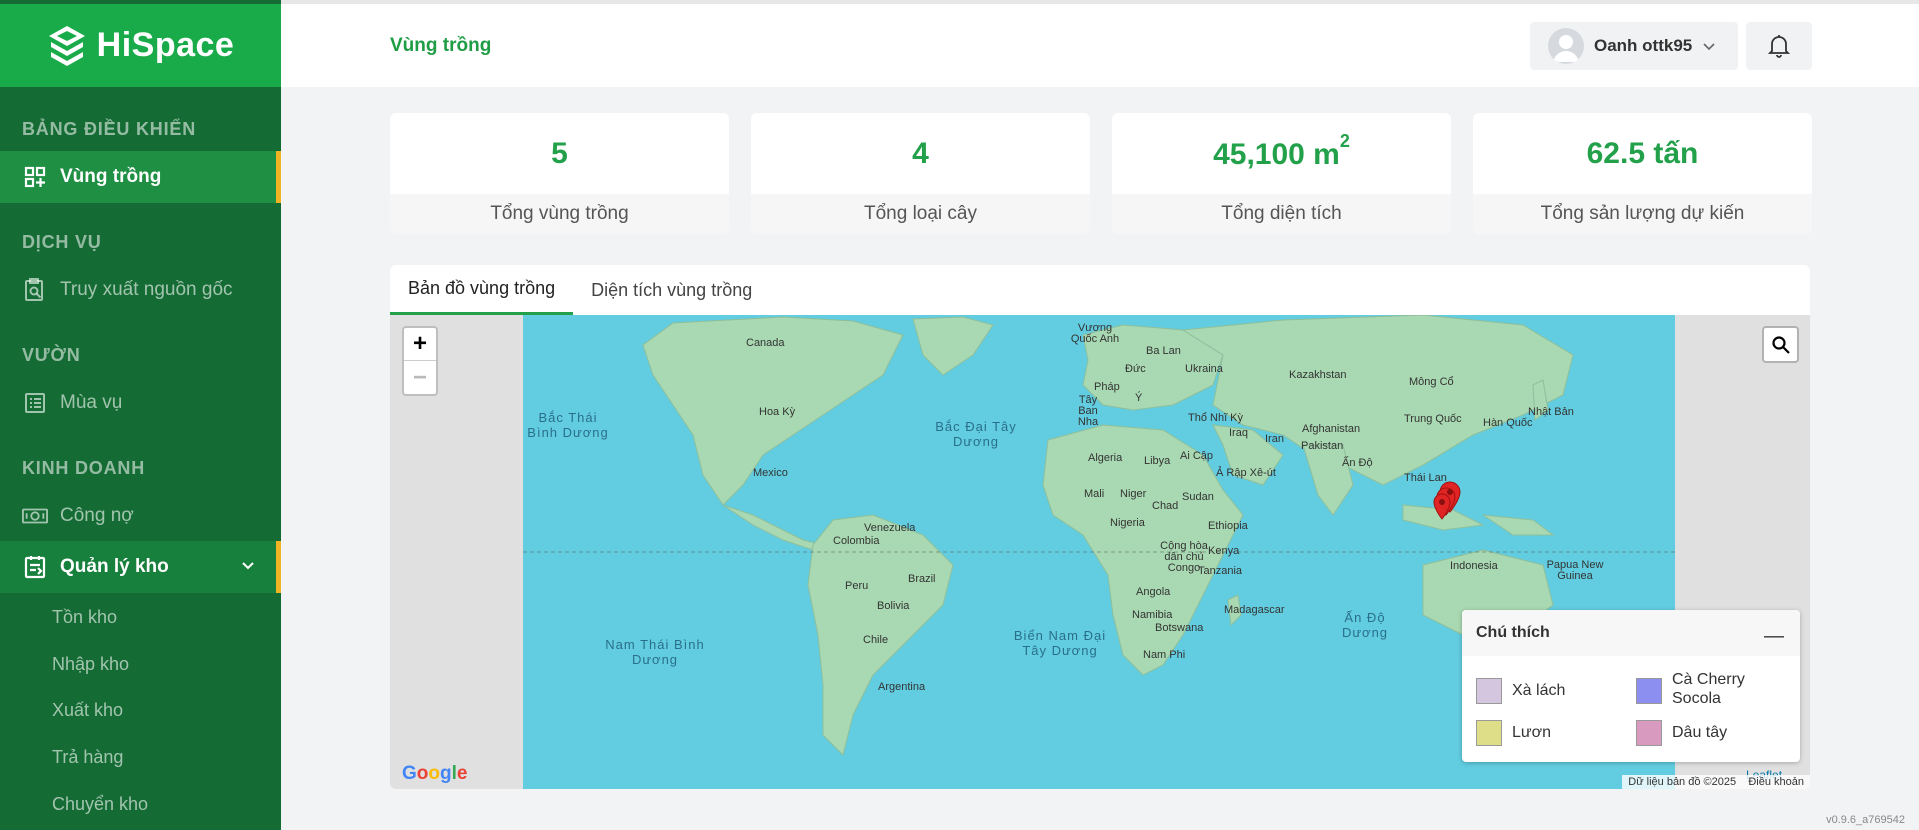 Image resolution: width=1919 pixels, height=830 pixels. What do you see at coordinates (1153, 592) in the screenshot?
I see `map-label-angola: Angola` at bounding box center [1153, 592].